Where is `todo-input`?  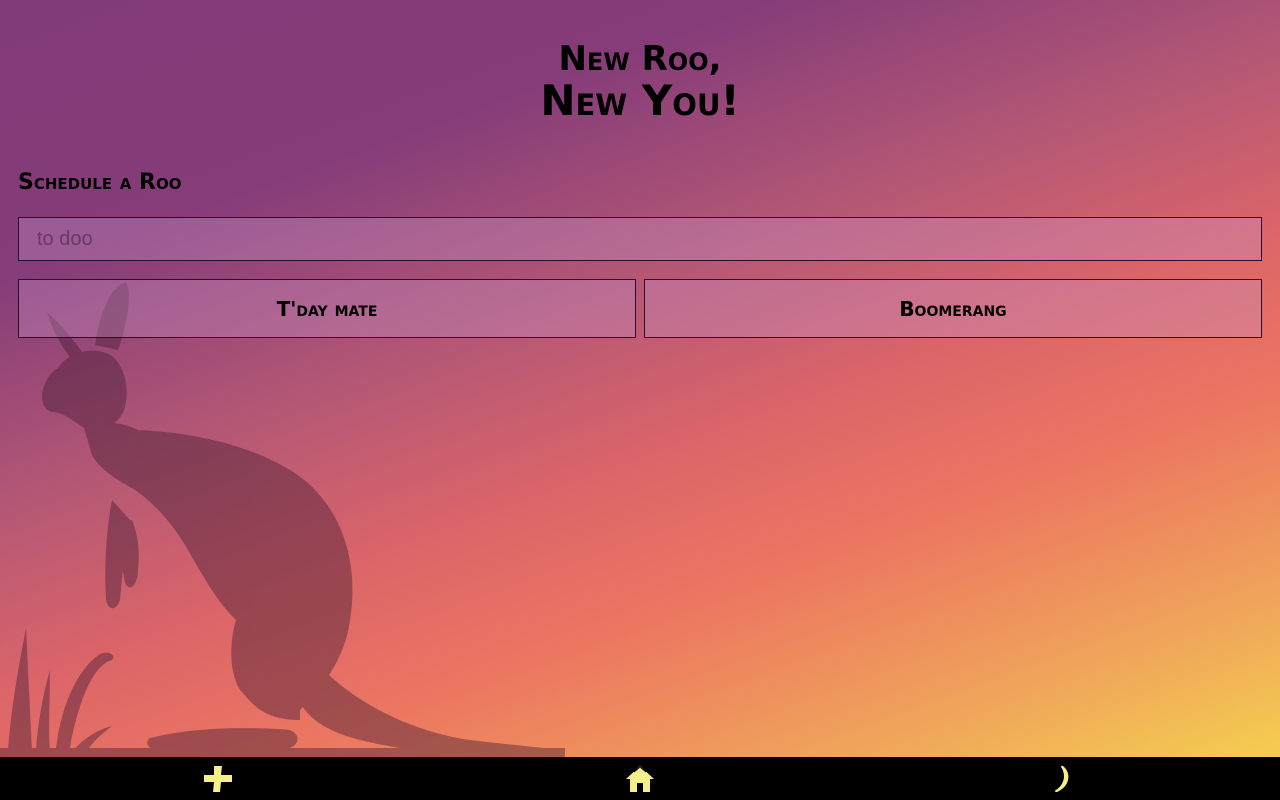
todo-input is located at coordinates (640, 239).